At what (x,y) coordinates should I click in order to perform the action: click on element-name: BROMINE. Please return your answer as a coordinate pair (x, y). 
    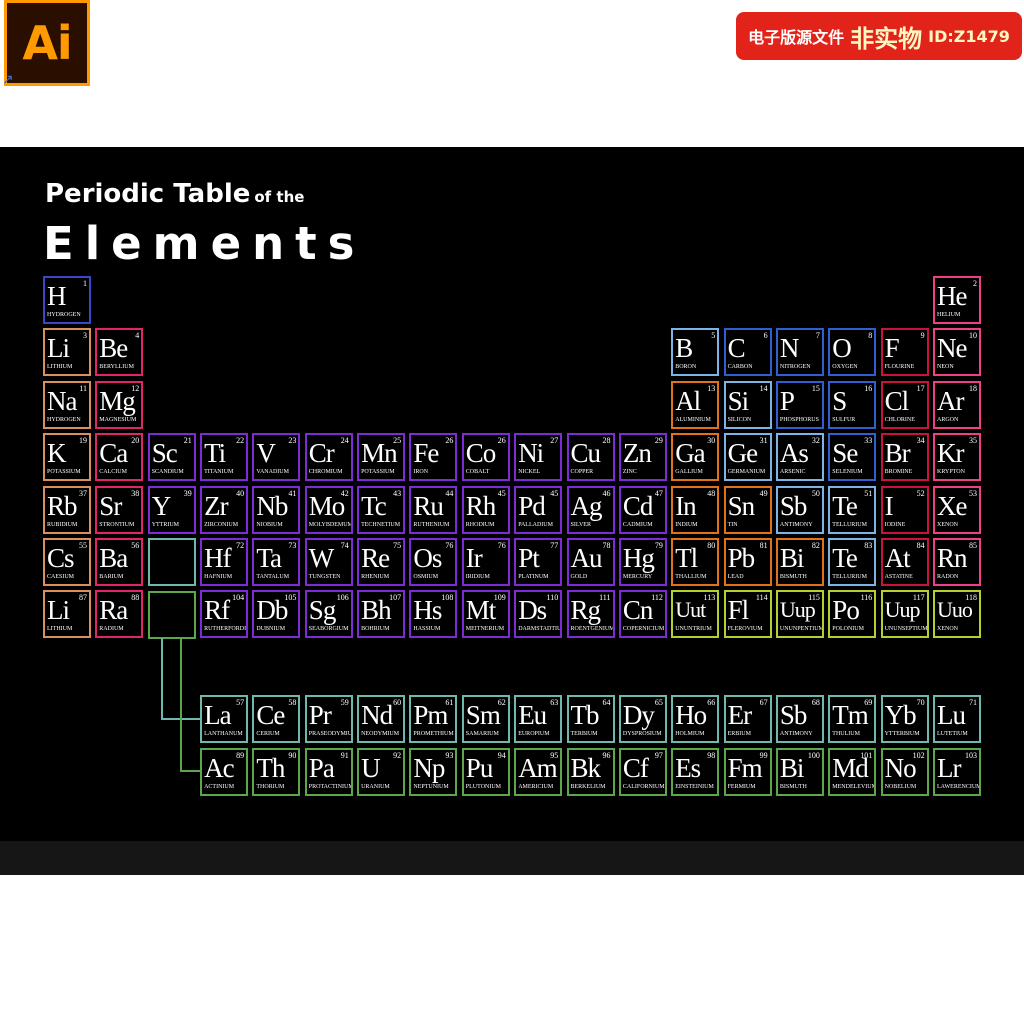
    Looking at the image, I should click on (898, 472).